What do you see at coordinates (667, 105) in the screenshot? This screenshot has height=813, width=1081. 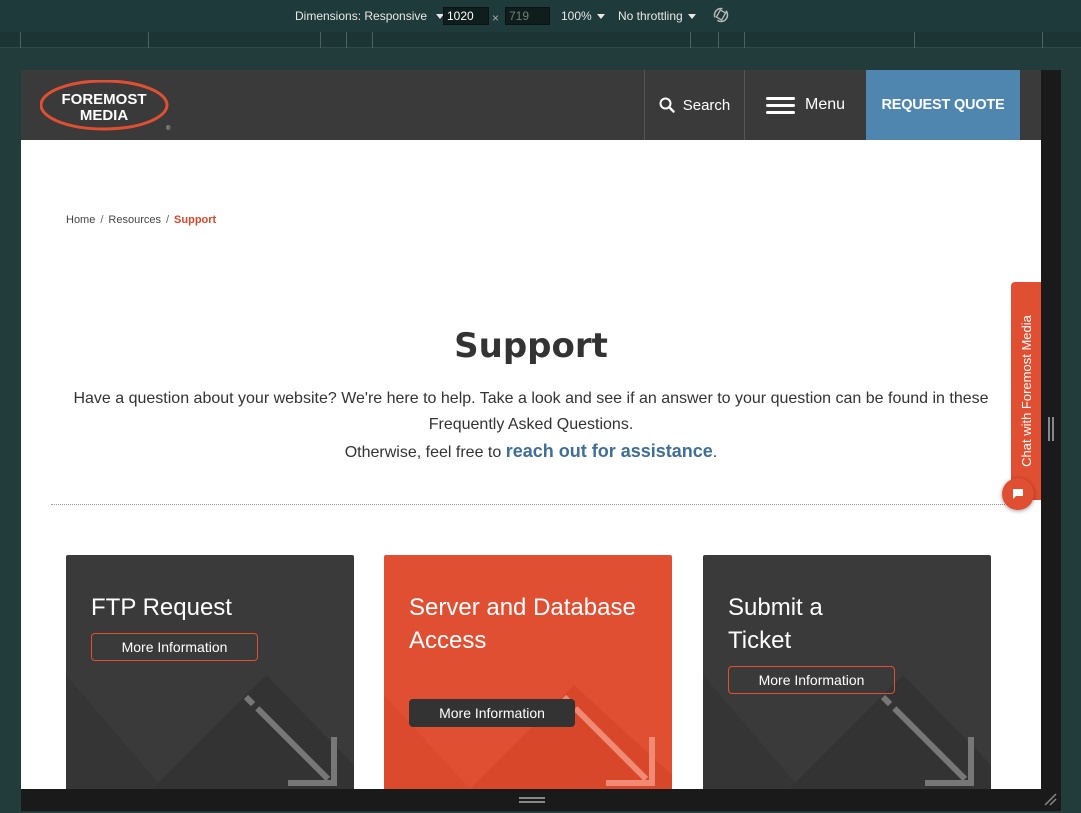 I see `search-icon` at bounding box center [667, 105].